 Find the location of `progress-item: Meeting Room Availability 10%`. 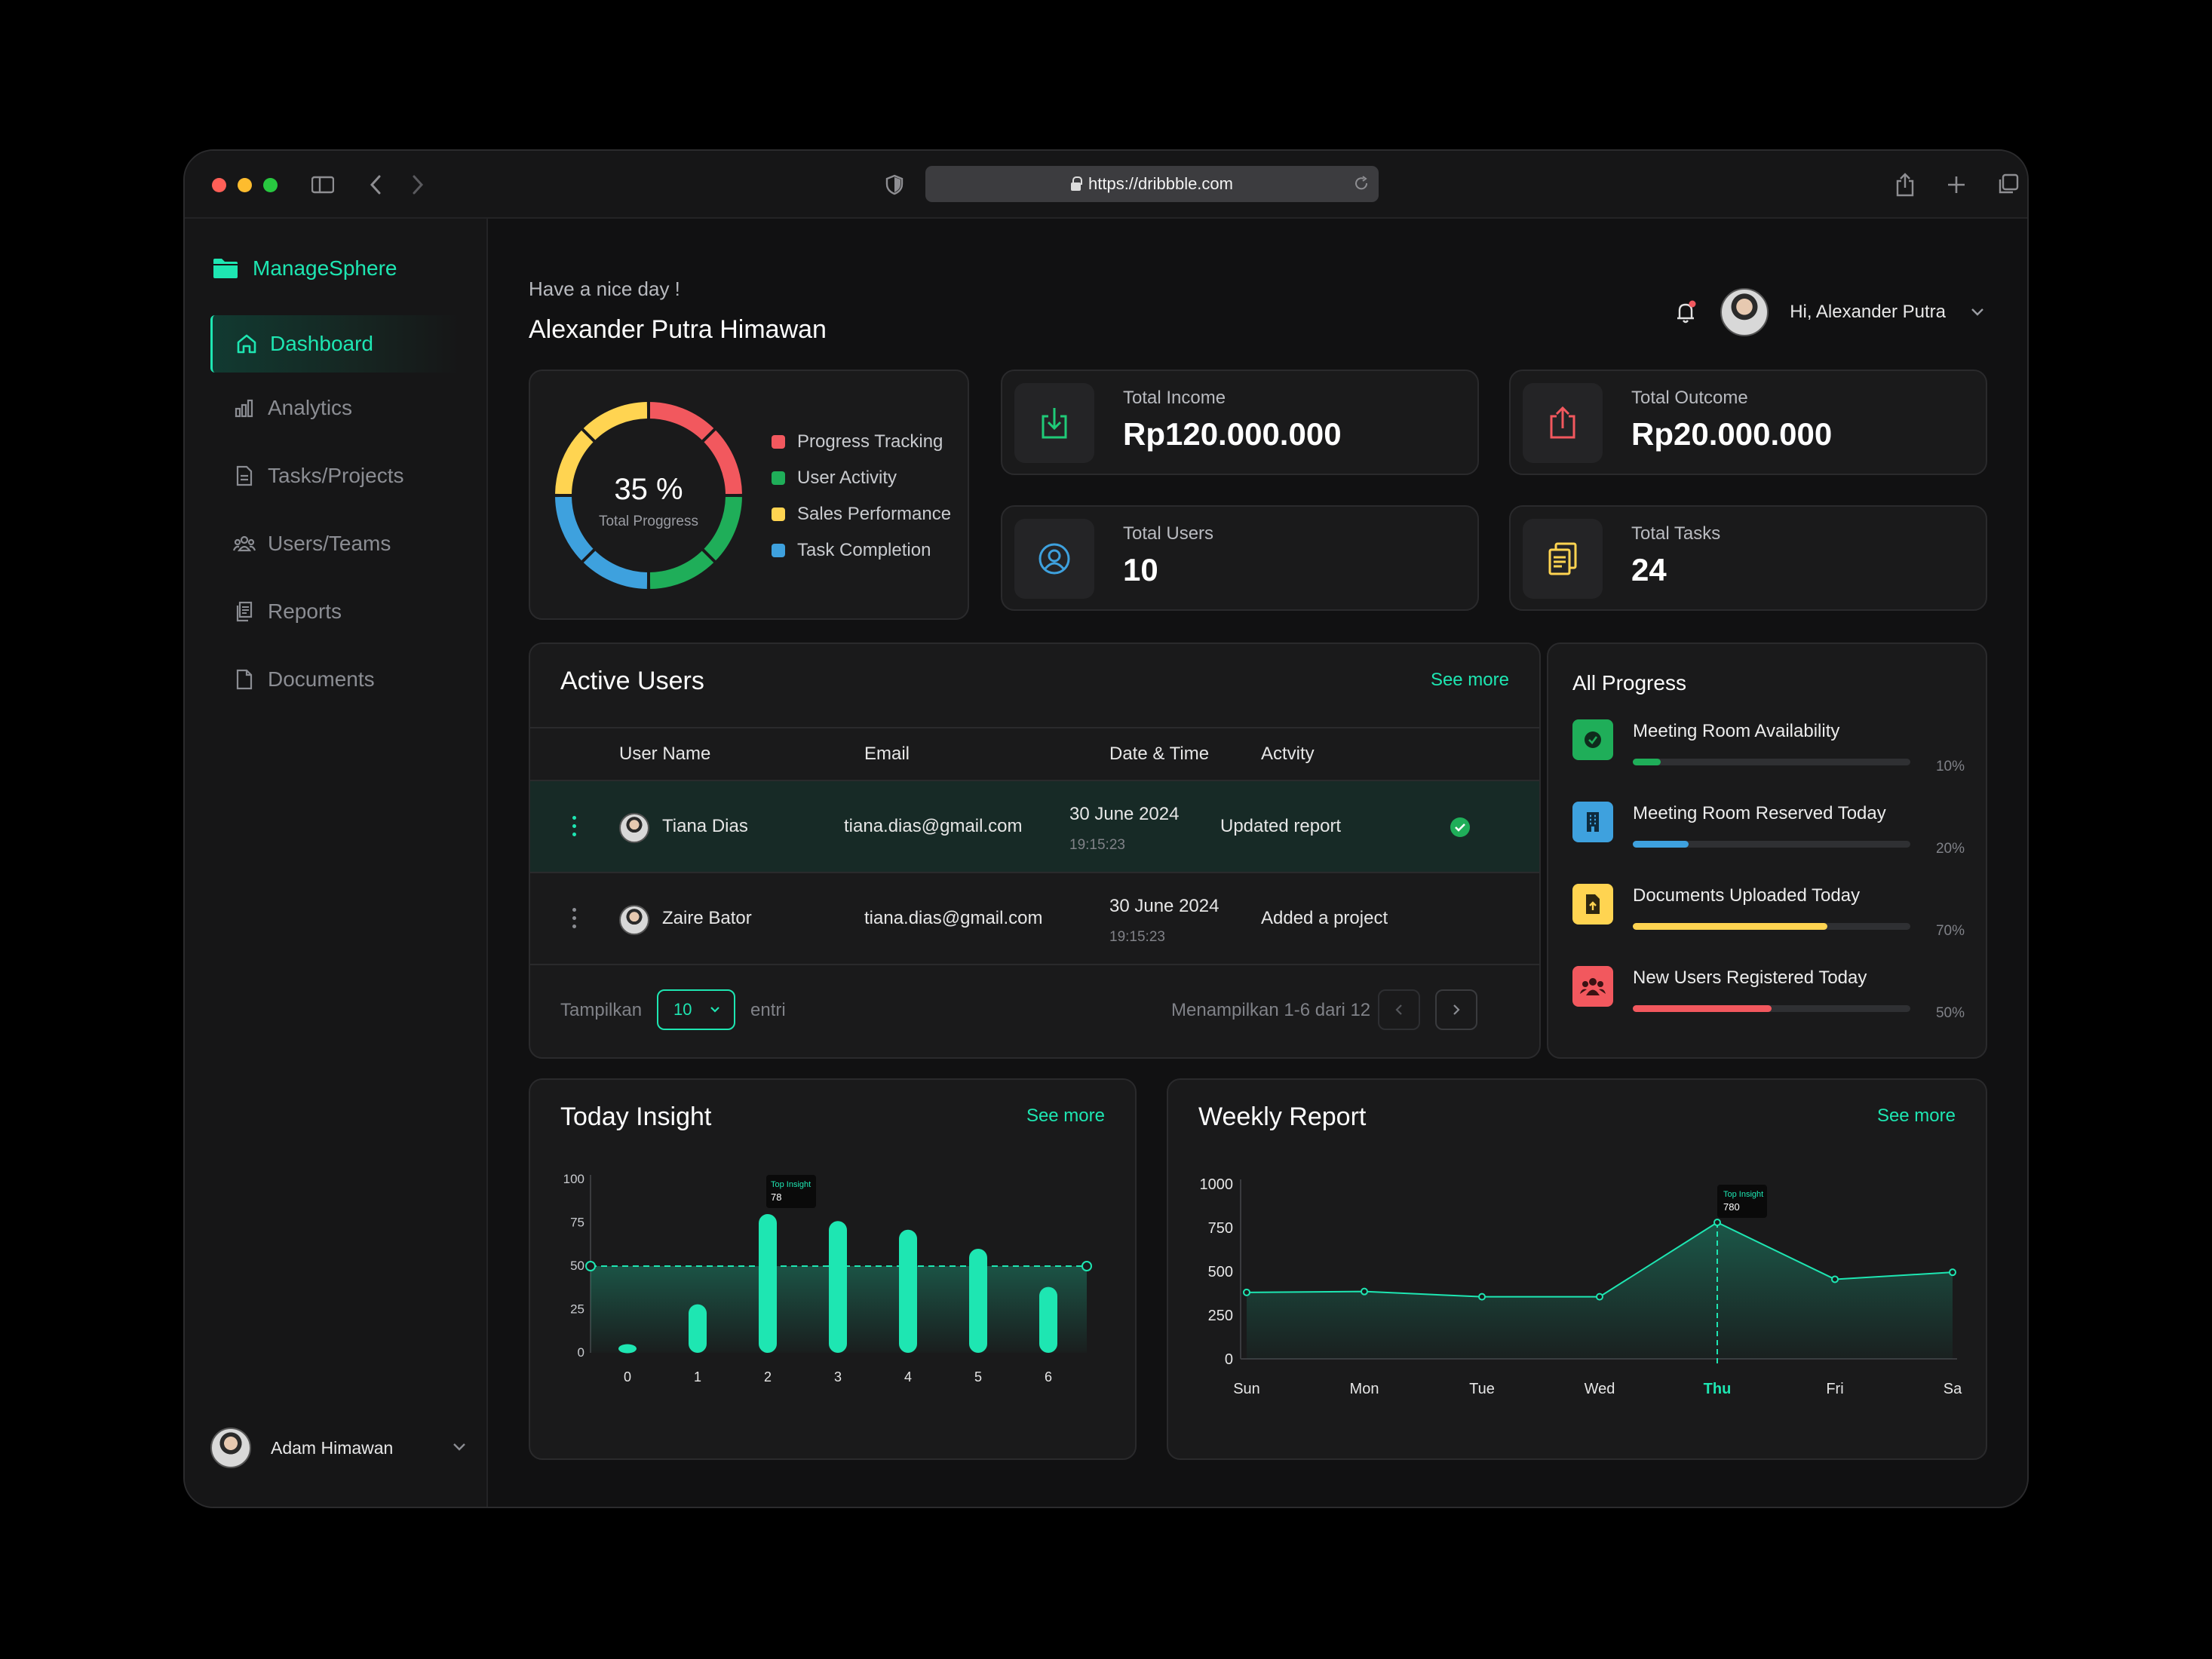

progress-item: Meeting Room Availability 10% is located at coordinates (1768, 750).